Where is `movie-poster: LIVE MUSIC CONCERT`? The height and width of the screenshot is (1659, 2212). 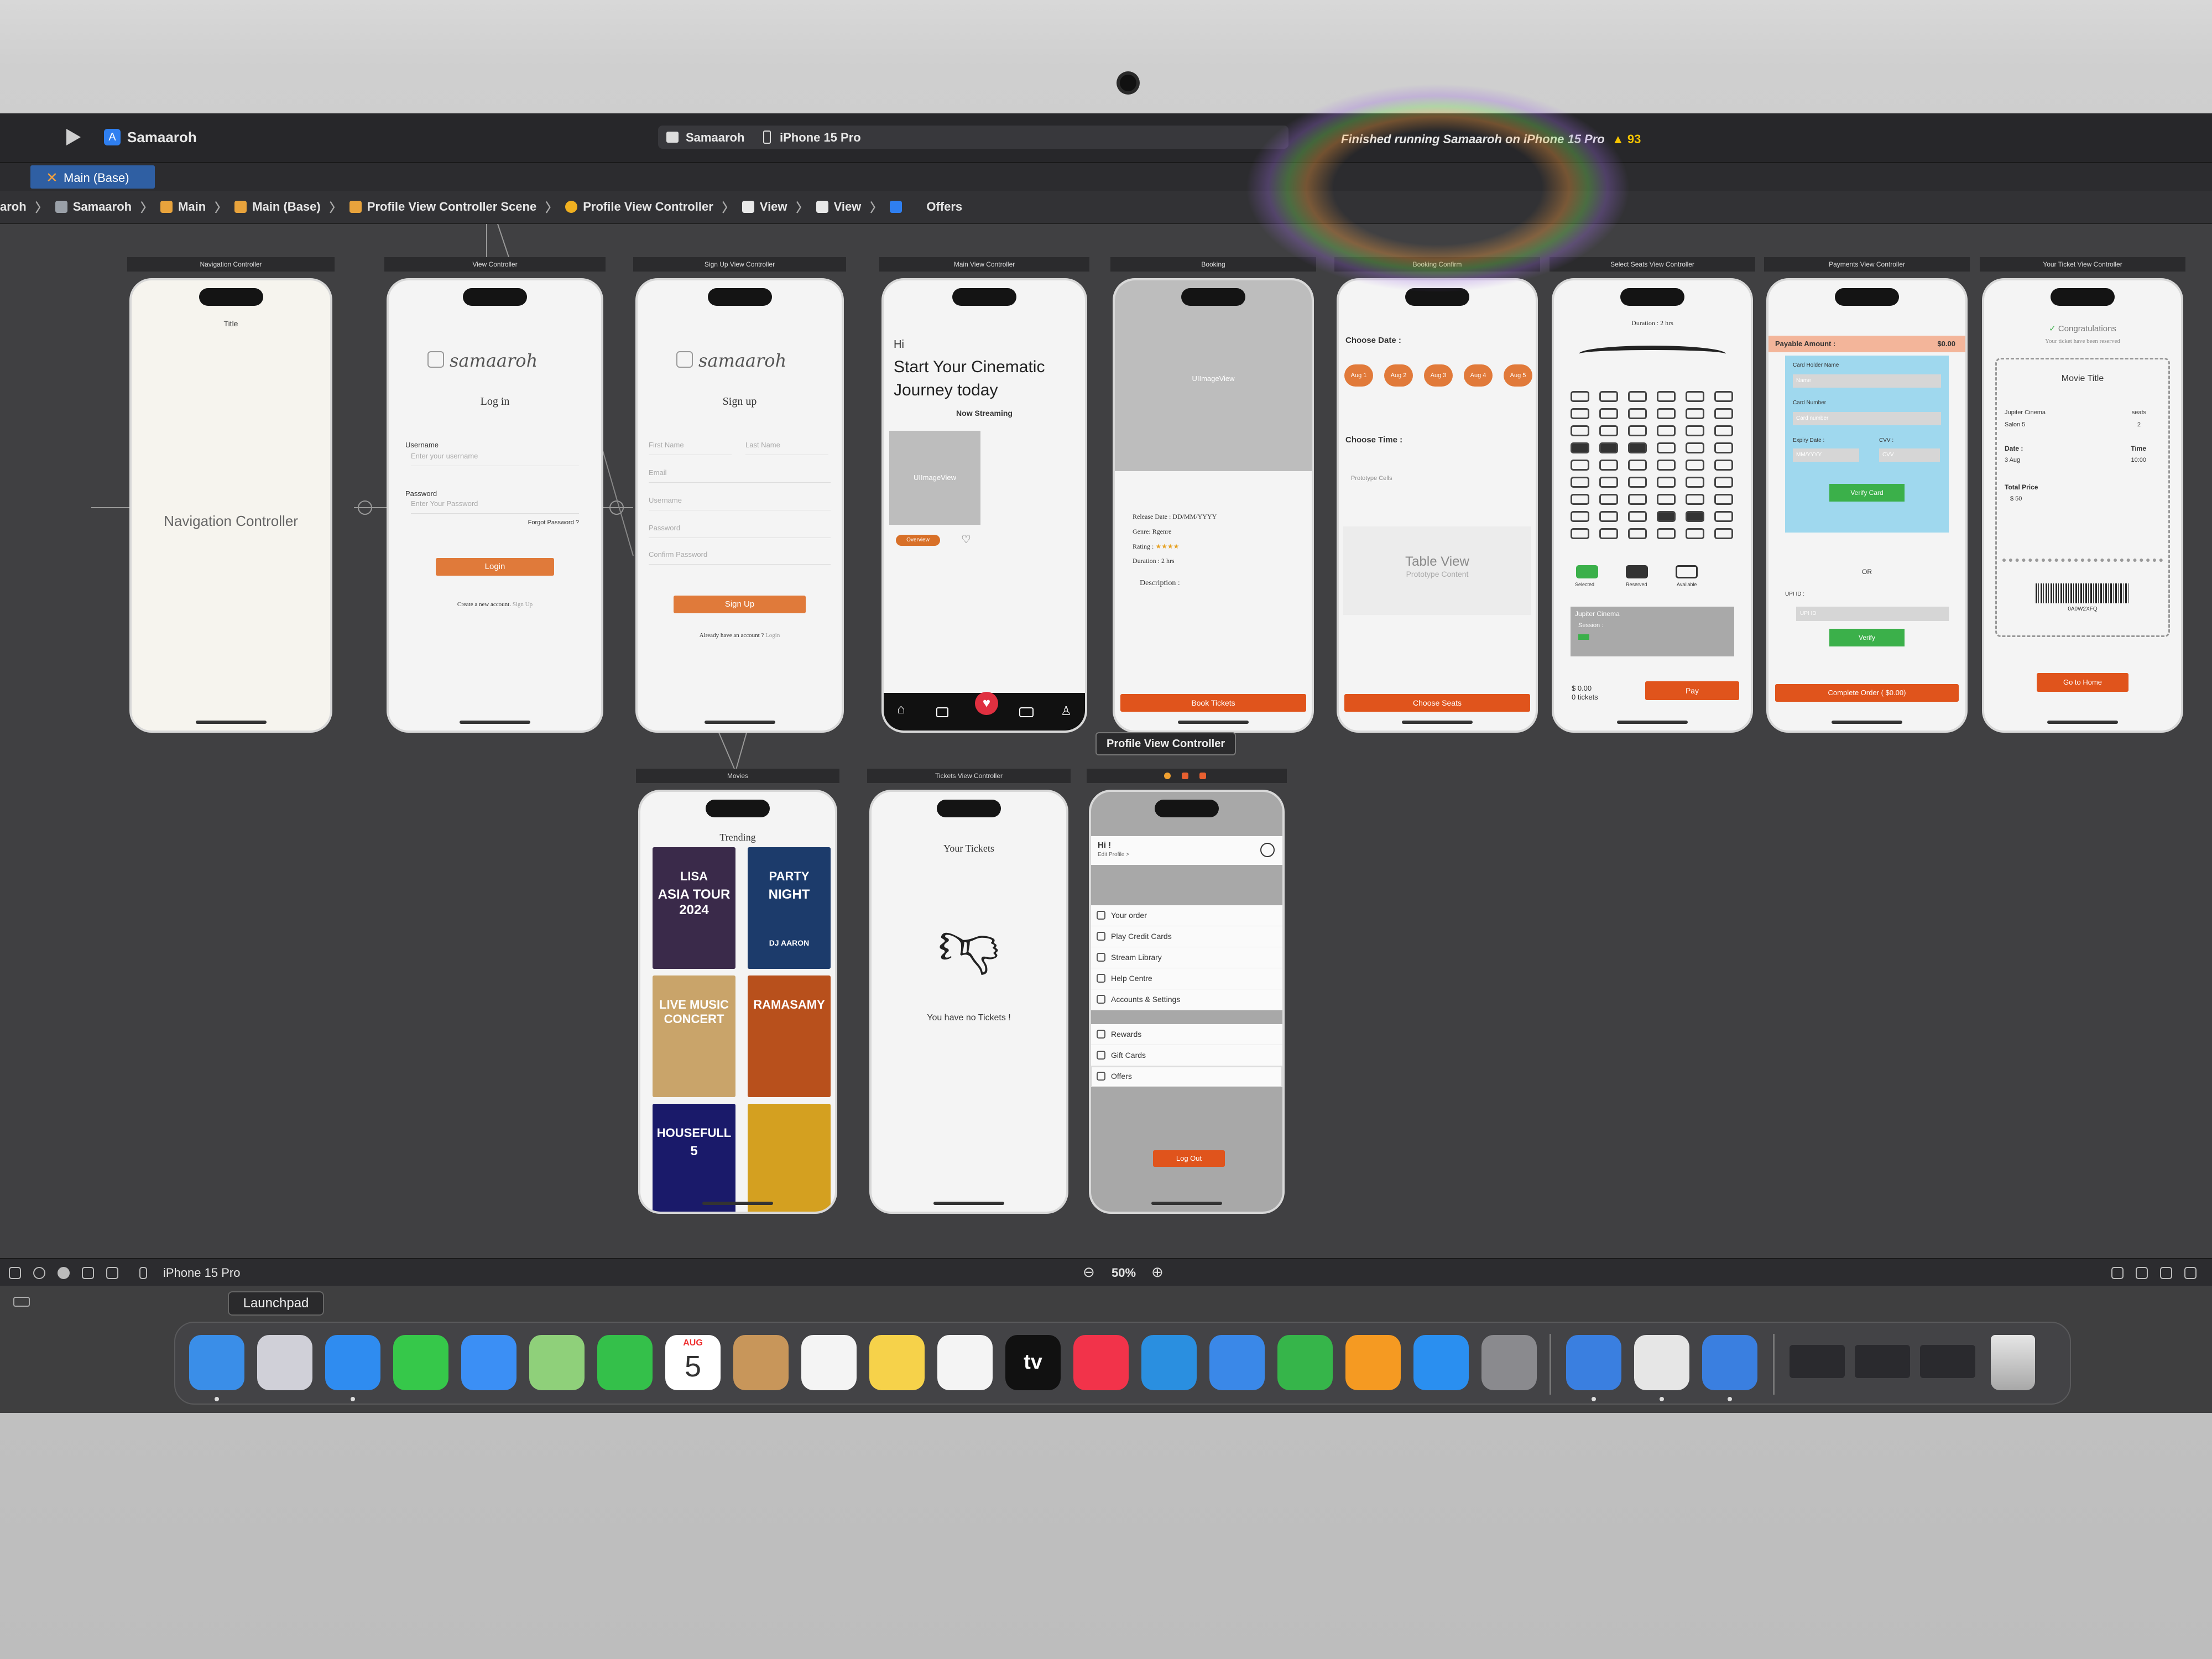 movie-poster: LIVE MUSIC CONCERT is located at coordinates (694, 1036).